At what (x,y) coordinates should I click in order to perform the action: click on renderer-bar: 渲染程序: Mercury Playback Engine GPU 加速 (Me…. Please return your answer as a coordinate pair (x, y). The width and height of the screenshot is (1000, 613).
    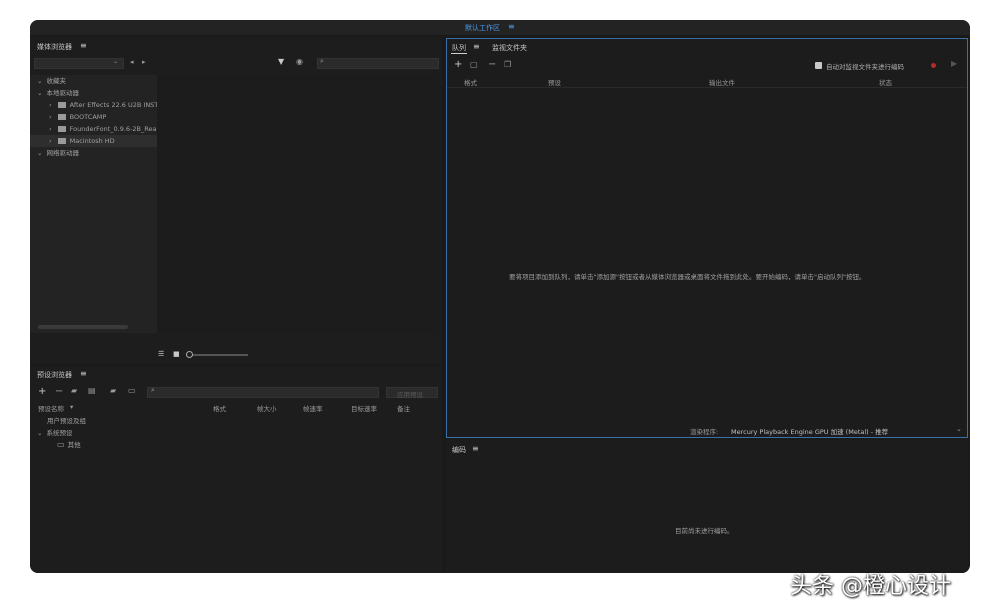
    Looking at the image, I should click on (707, 430).